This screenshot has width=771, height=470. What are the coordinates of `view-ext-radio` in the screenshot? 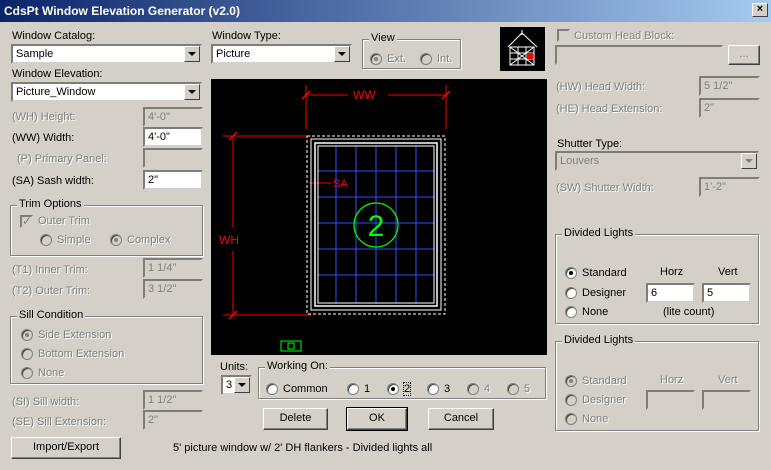 It's located at (376, 59).